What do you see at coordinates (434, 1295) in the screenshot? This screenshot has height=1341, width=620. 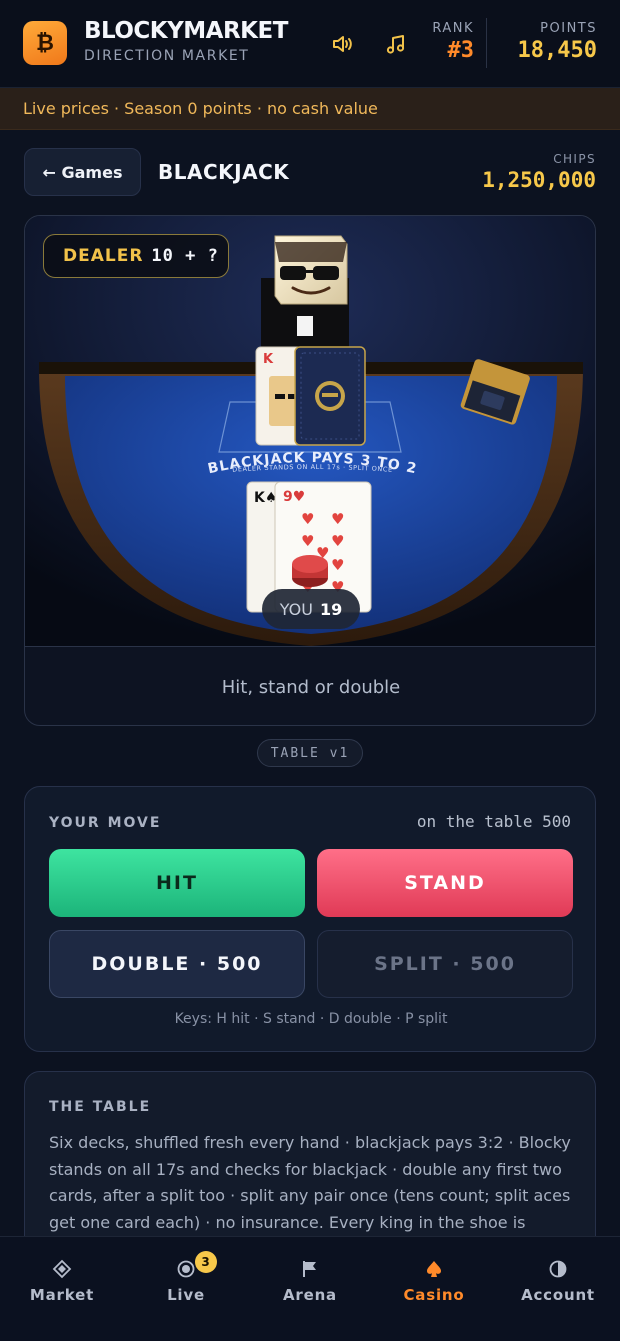 I see `nav-label-casino: Casino` at bounding box center [434, 1295].